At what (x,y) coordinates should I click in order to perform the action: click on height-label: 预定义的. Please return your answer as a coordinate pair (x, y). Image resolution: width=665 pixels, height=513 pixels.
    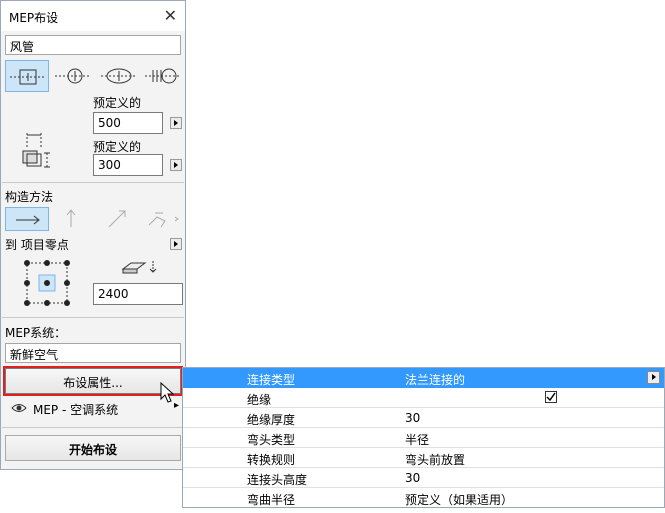
    Looking at the image, I should click on (117, 147).